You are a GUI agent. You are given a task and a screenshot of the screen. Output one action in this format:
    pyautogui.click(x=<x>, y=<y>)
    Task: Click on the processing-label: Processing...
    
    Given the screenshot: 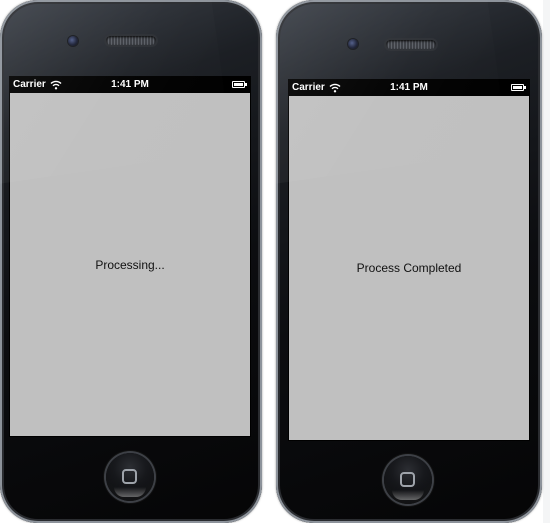 What is the action you would take?
    pyautogui.click(x=130, y=265)
    